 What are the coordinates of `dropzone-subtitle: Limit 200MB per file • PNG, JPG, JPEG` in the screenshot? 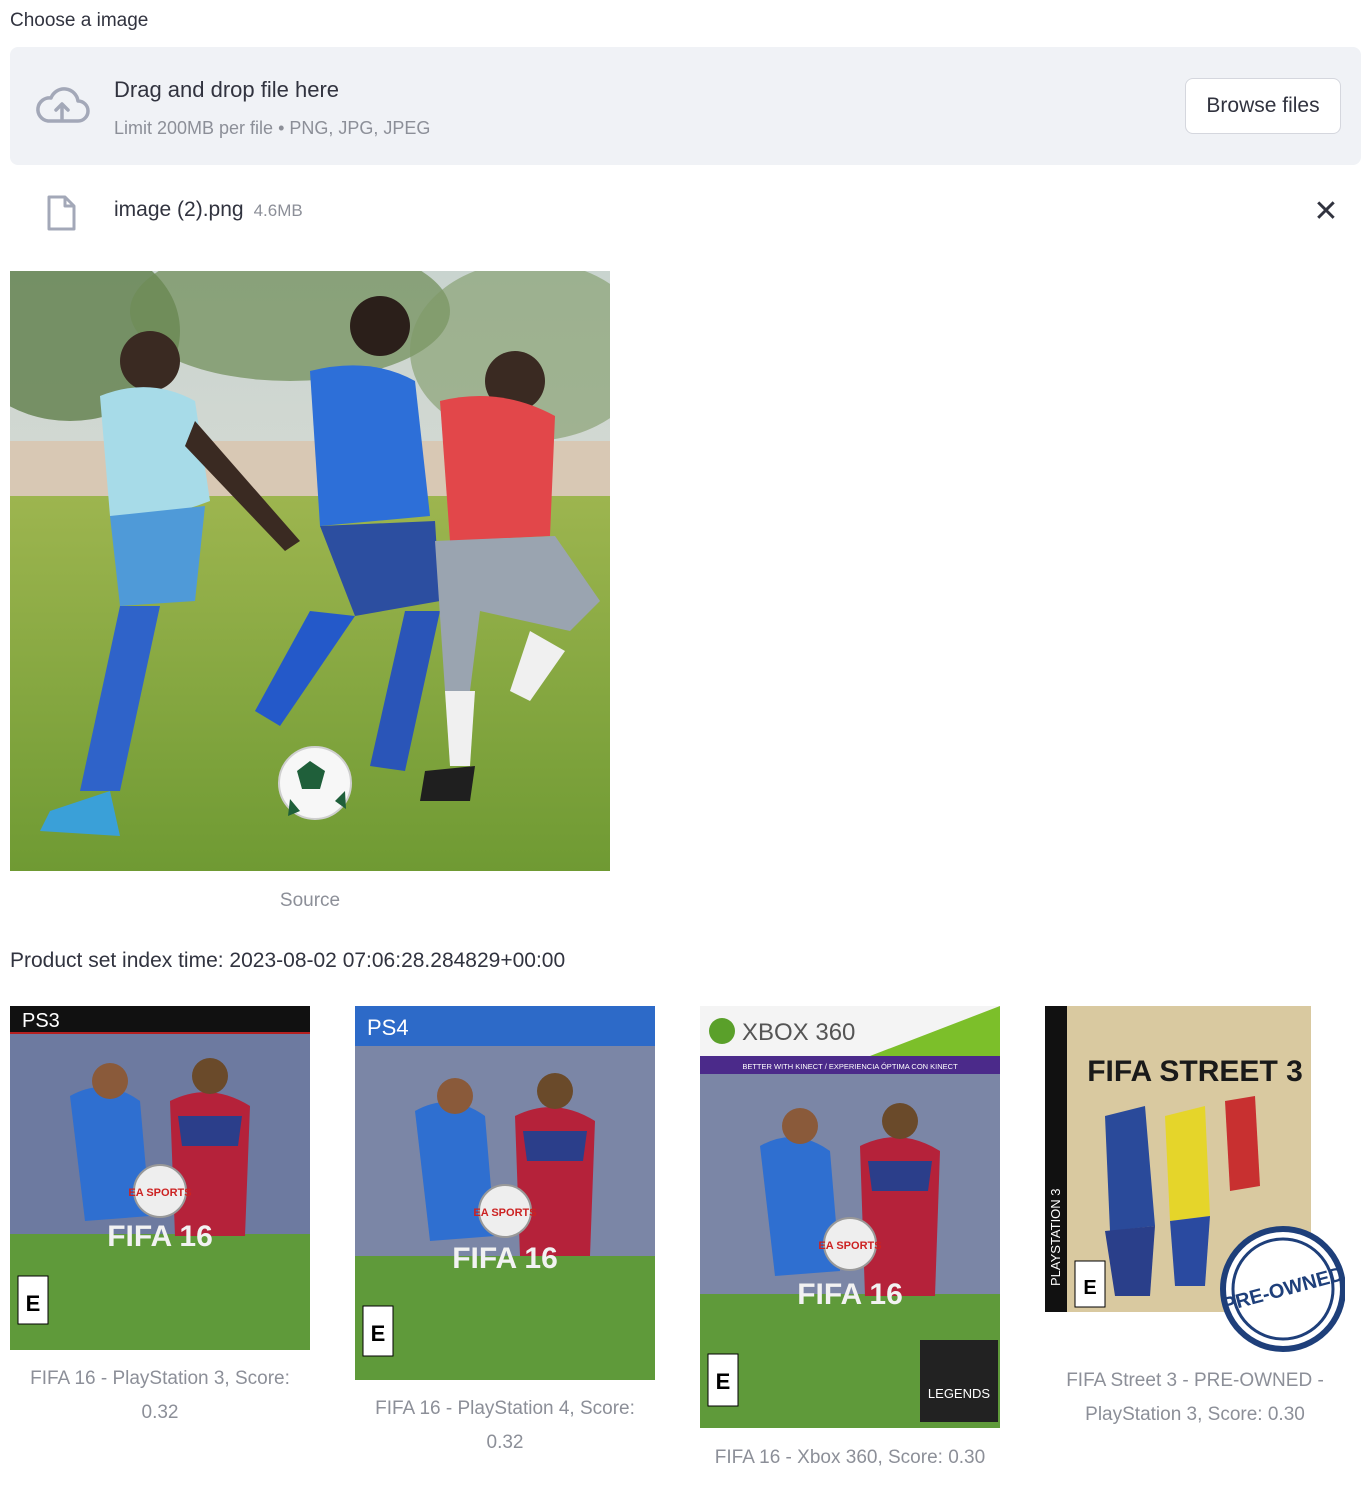 It's located at (272, 128).